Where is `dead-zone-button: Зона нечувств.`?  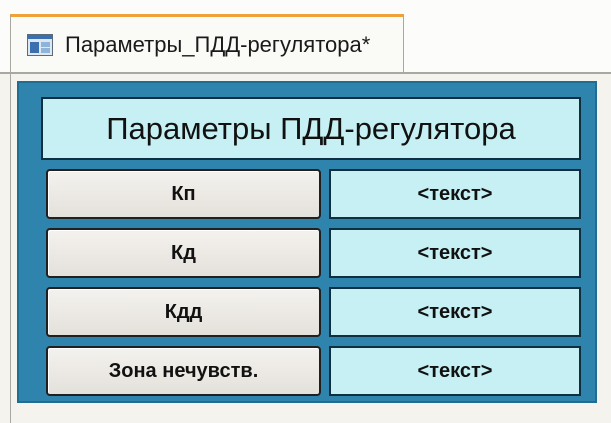
dead-zone-button: Зона нечувств. is located at coordinates (183, 371).